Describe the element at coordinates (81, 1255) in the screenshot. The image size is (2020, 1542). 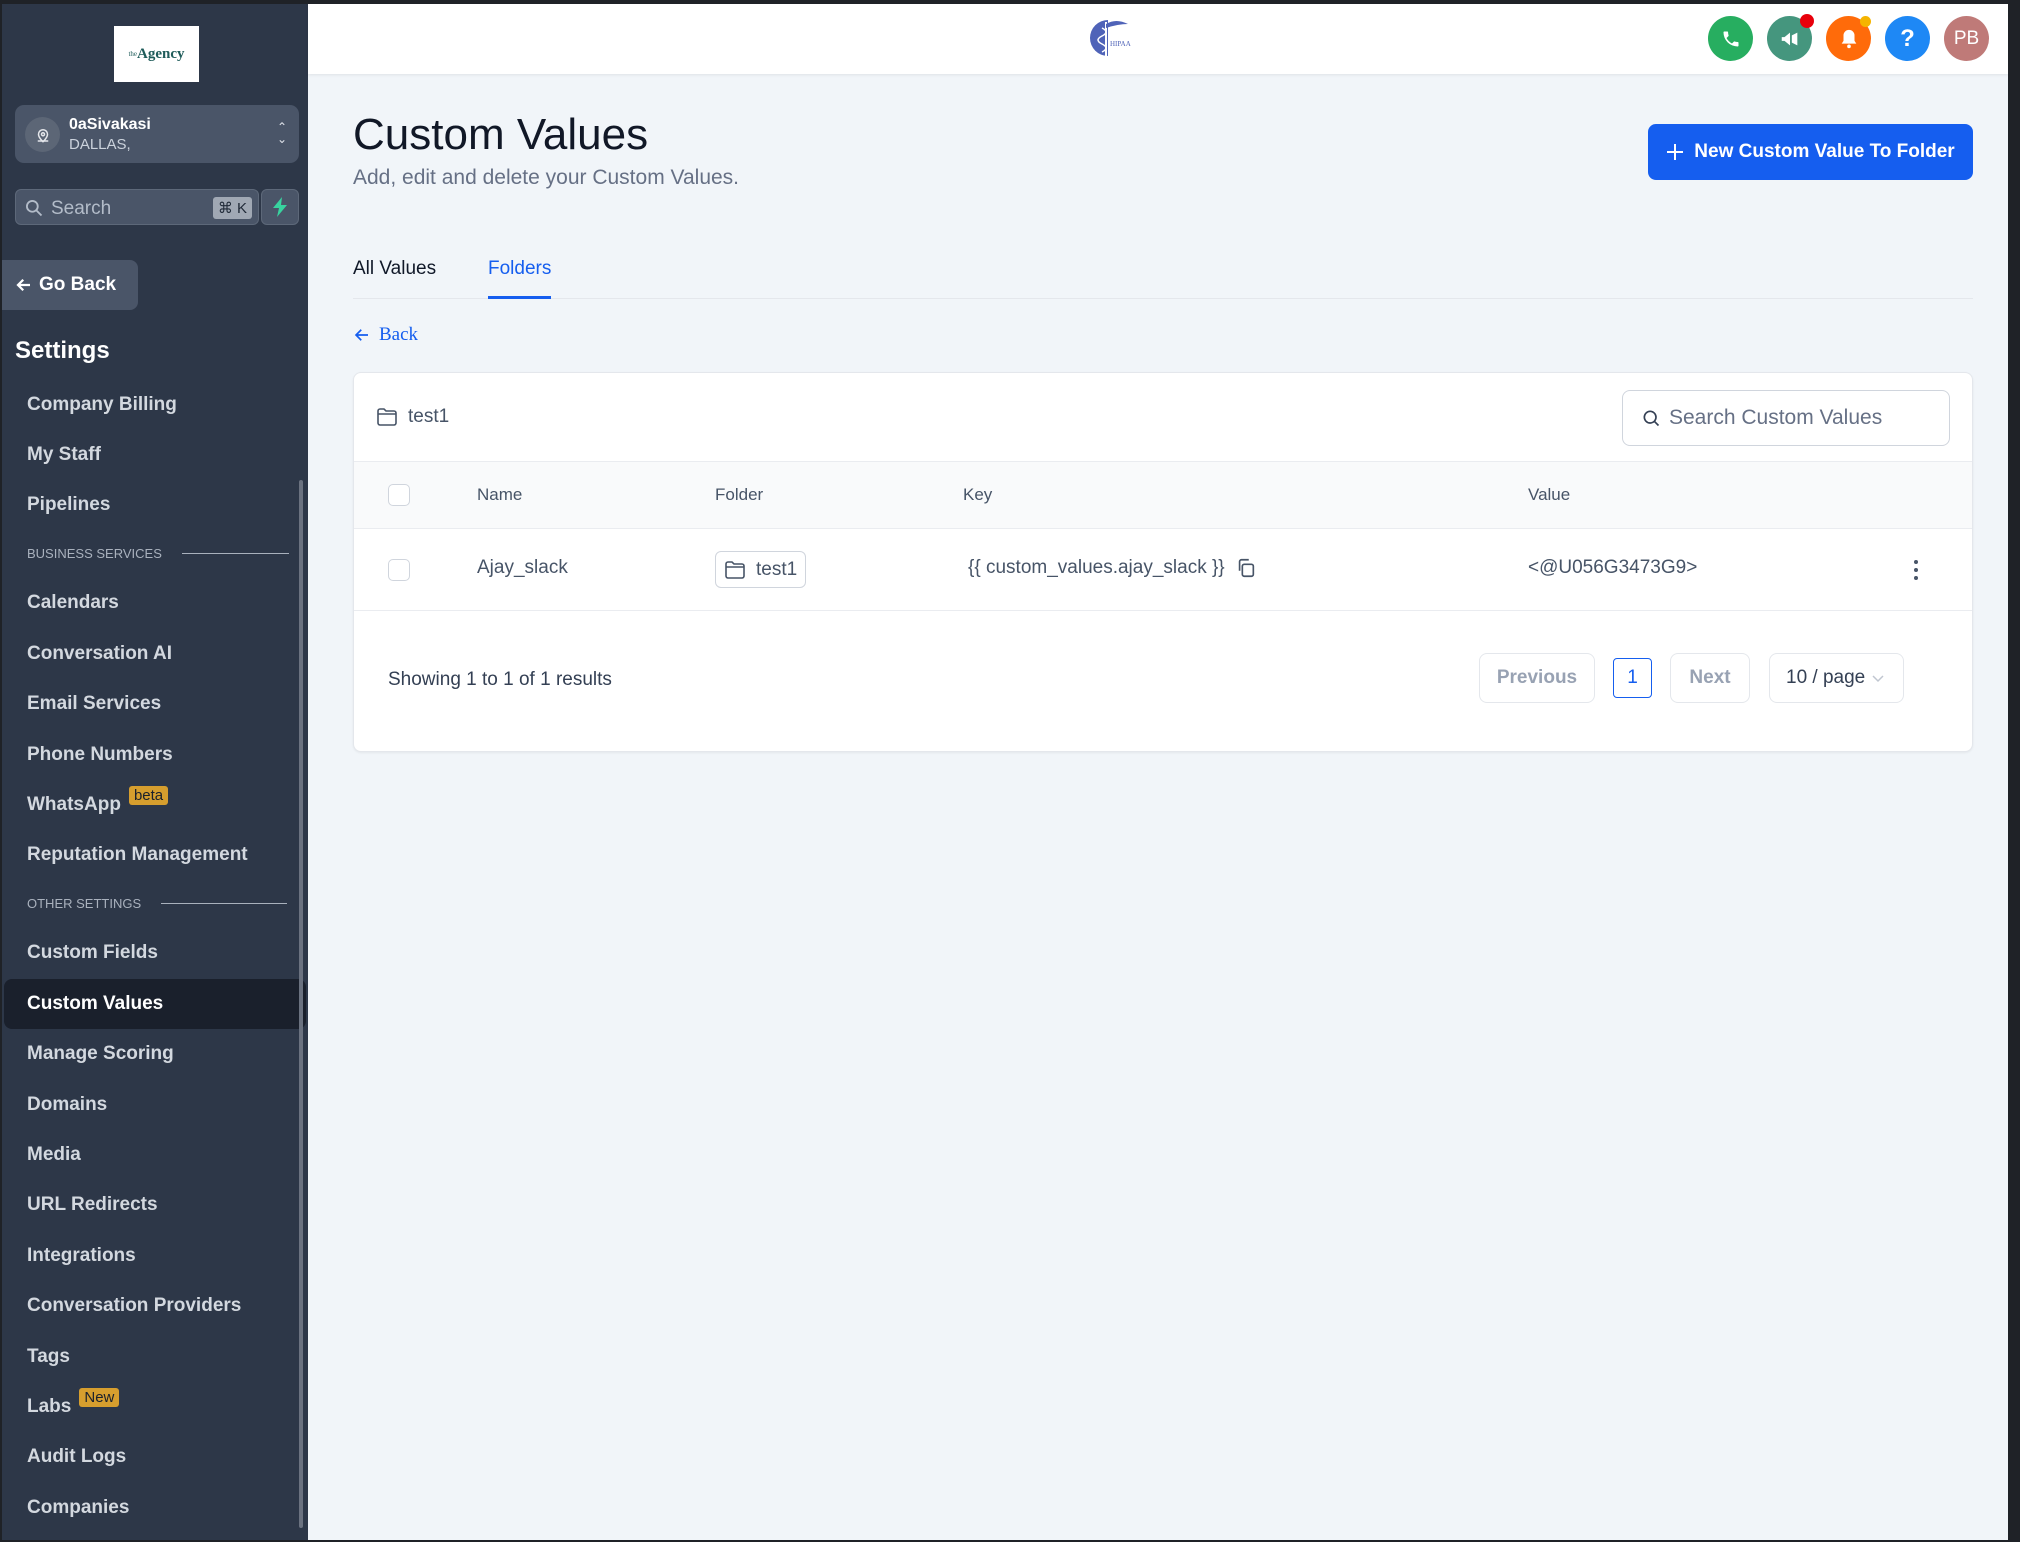
I see `sidebar-item-label: Integrations` at that location.